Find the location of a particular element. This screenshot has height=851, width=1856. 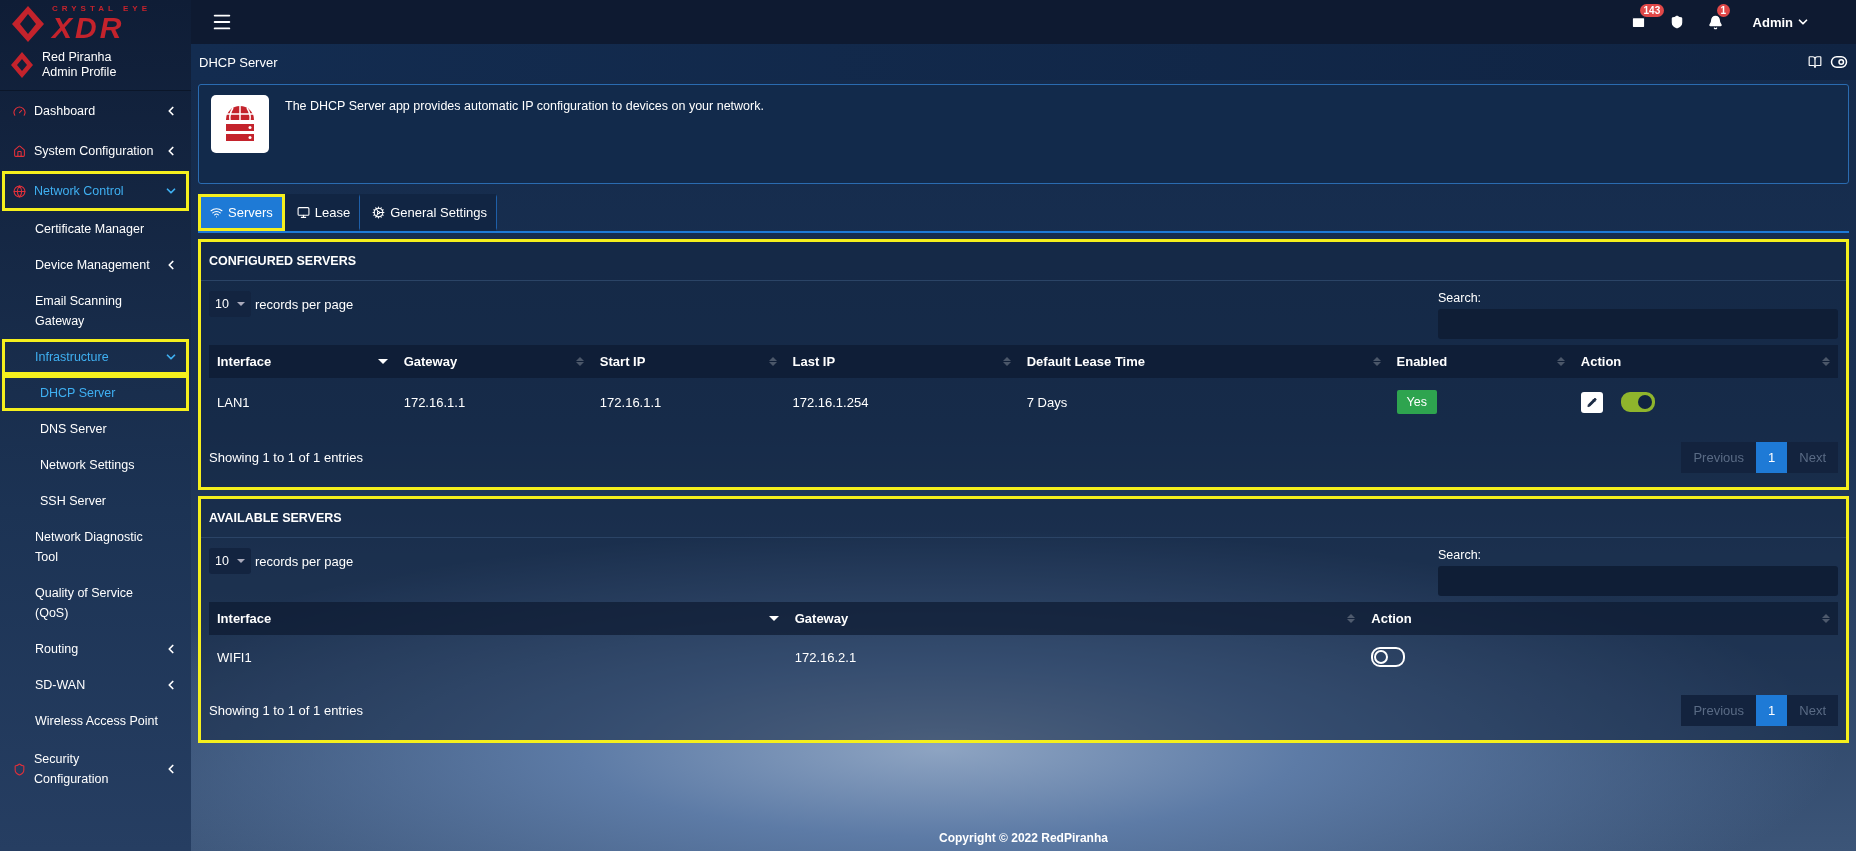

sidebar-item: Network Settings is located at coordinates (95, 465).